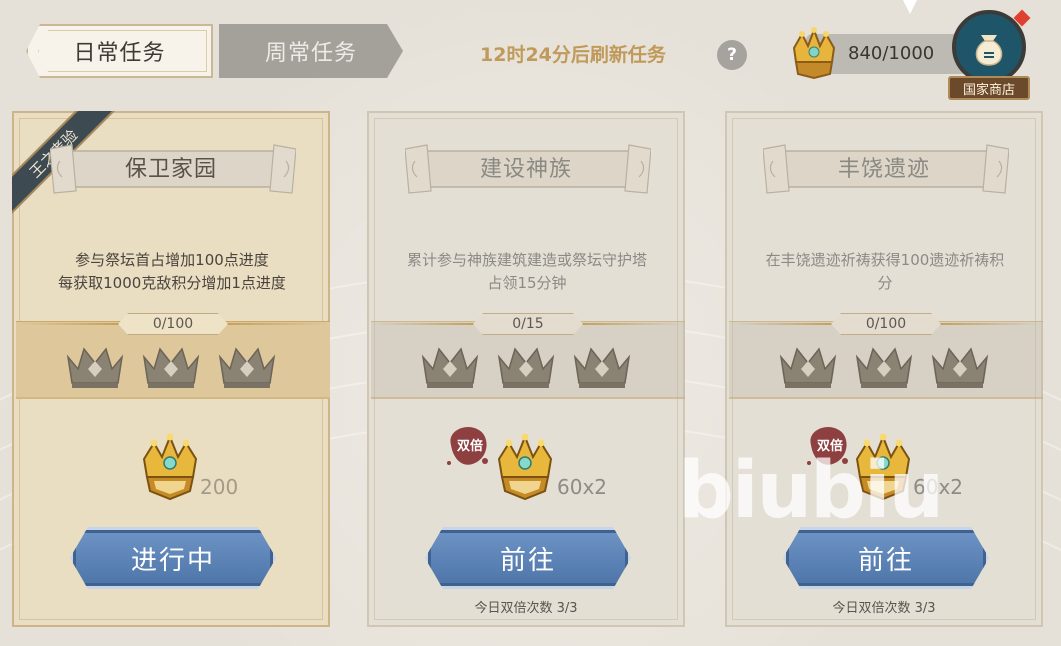 The image size is (1061, 646). I want to click on shop-circle, so click(989, 47).